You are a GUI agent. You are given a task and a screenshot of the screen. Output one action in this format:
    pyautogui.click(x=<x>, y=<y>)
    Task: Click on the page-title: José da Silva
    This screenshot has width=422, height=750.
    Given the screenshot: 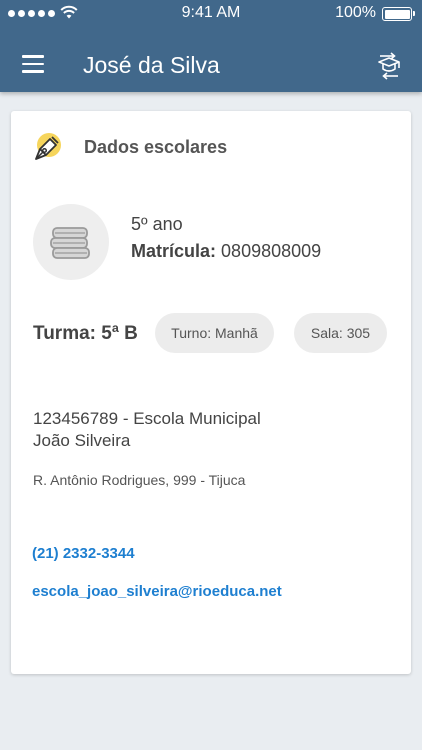 What is the action you would take?
    pyautogui.click(x=151, y=65)
    